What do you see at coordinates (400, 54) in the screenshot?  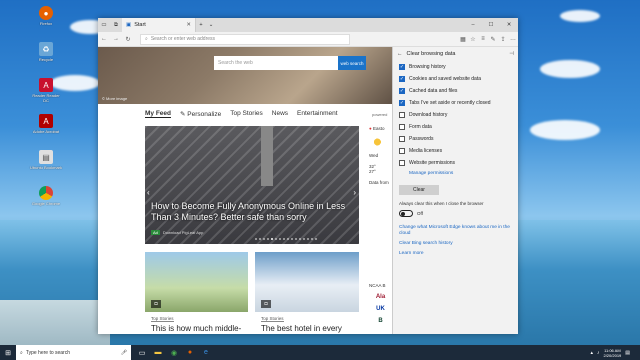 I see `back-arrow-icon: ←` at bounding box center [400, 54].